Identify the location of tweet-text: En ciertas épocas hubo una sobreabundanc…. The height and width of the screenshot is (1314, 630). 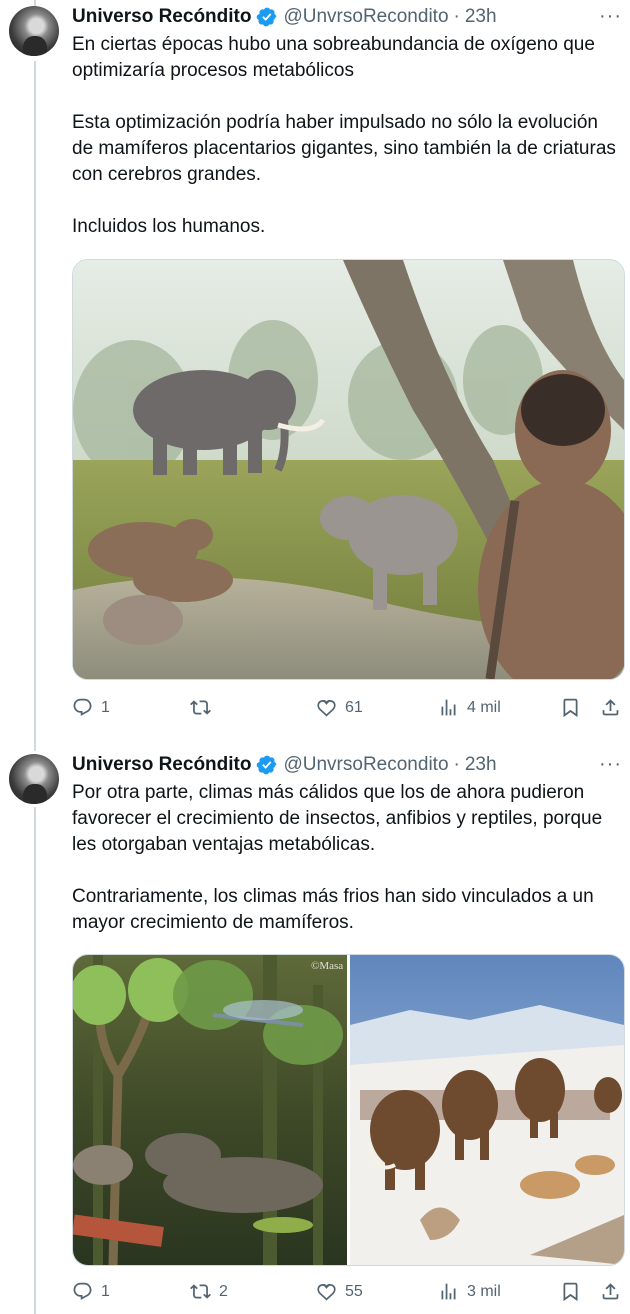
(344, 135).